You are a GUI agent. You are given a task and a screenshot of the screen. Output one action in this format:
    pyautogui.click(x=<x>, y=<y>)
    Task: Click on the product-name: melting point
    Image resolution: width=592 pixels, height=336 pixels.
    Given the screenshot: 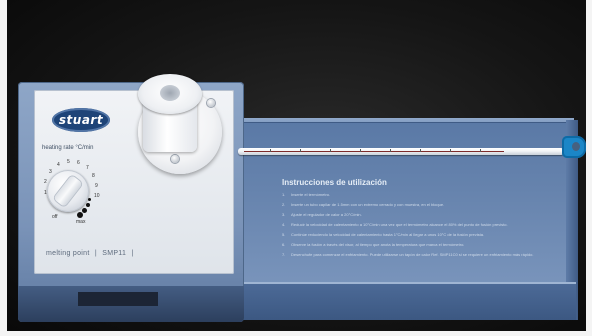 What is the action you would take?
    pyautogui.click(x=68, y=253)
    